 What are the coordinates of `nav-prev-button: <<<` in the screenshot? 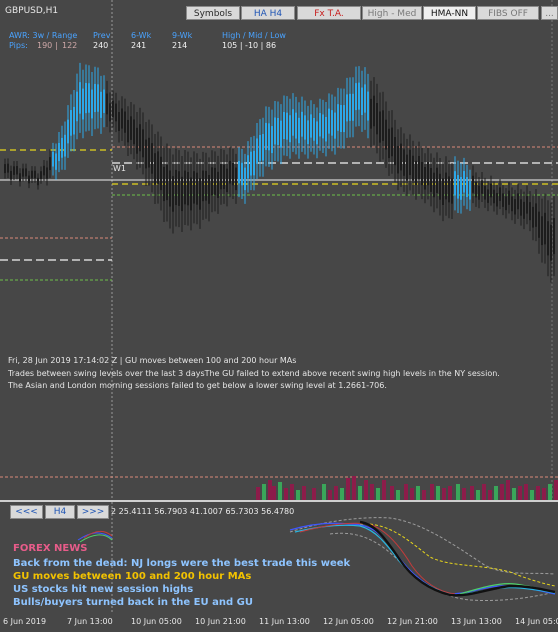 It's located at (26, 512).